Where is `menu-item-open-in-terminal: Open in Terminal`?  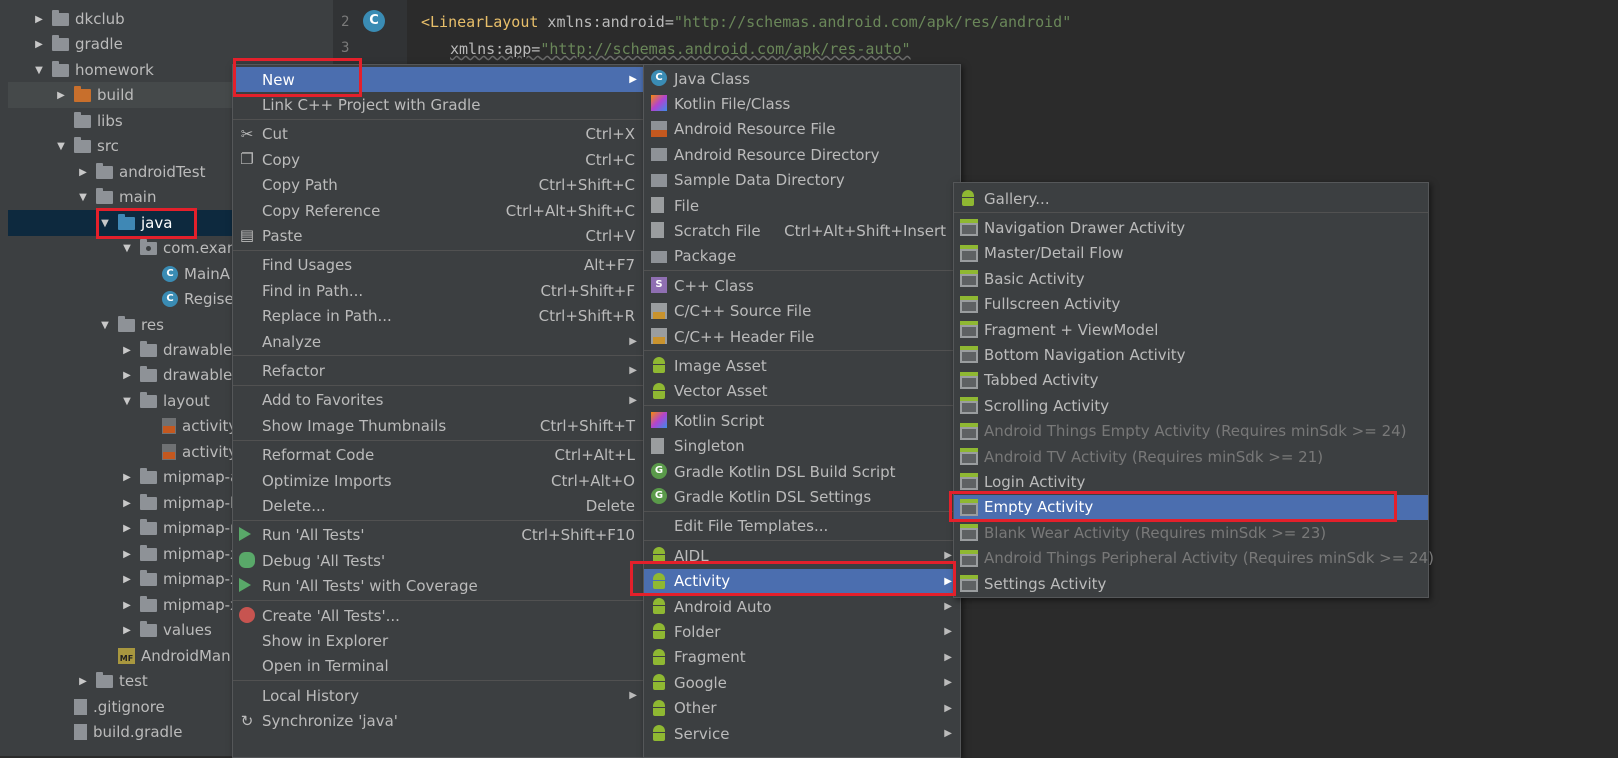 menu-item-open-in-terminal: Open in Terminal is located at coordinates (439, 666).